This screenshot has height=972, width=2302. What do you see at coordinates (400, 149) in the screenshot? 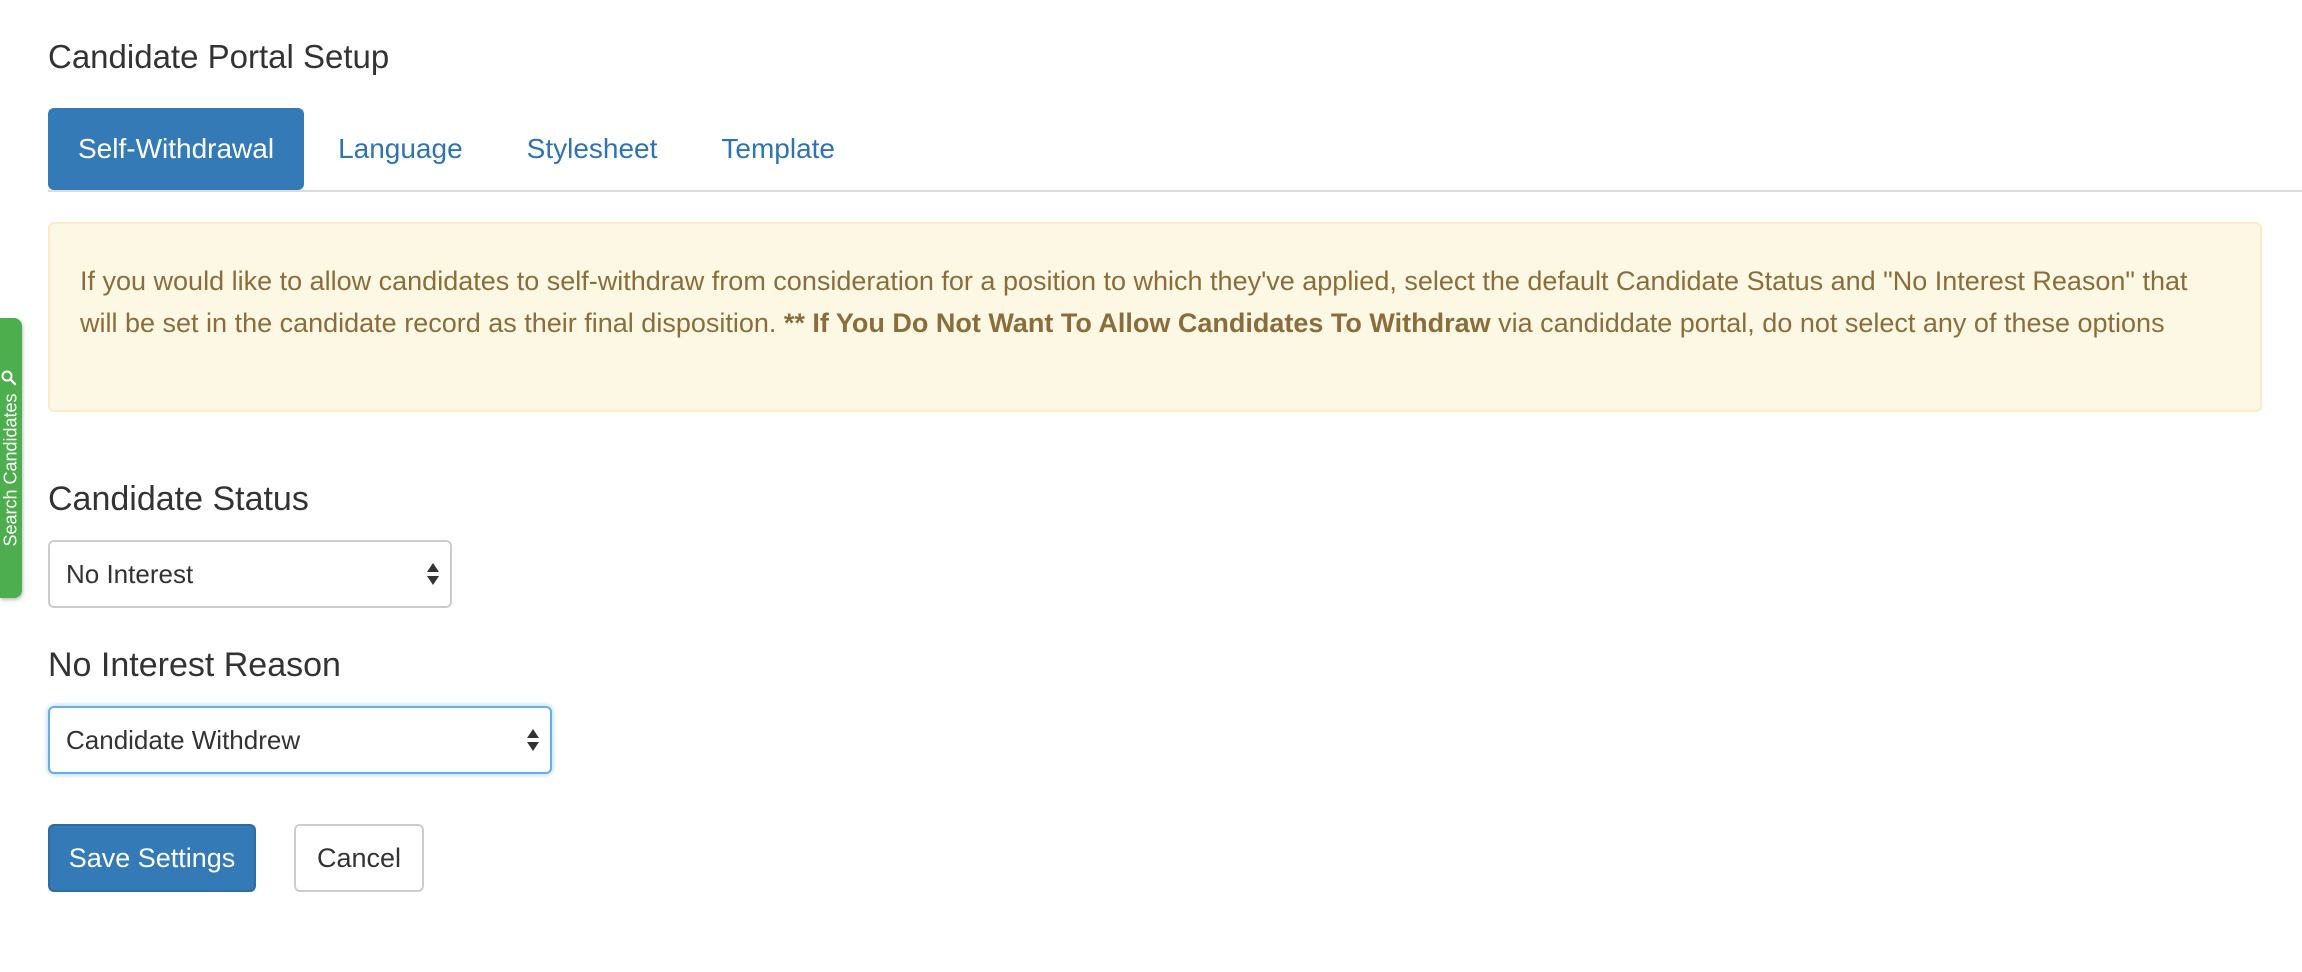
I see `tab-language: Language` at bounding box center [400, 149].